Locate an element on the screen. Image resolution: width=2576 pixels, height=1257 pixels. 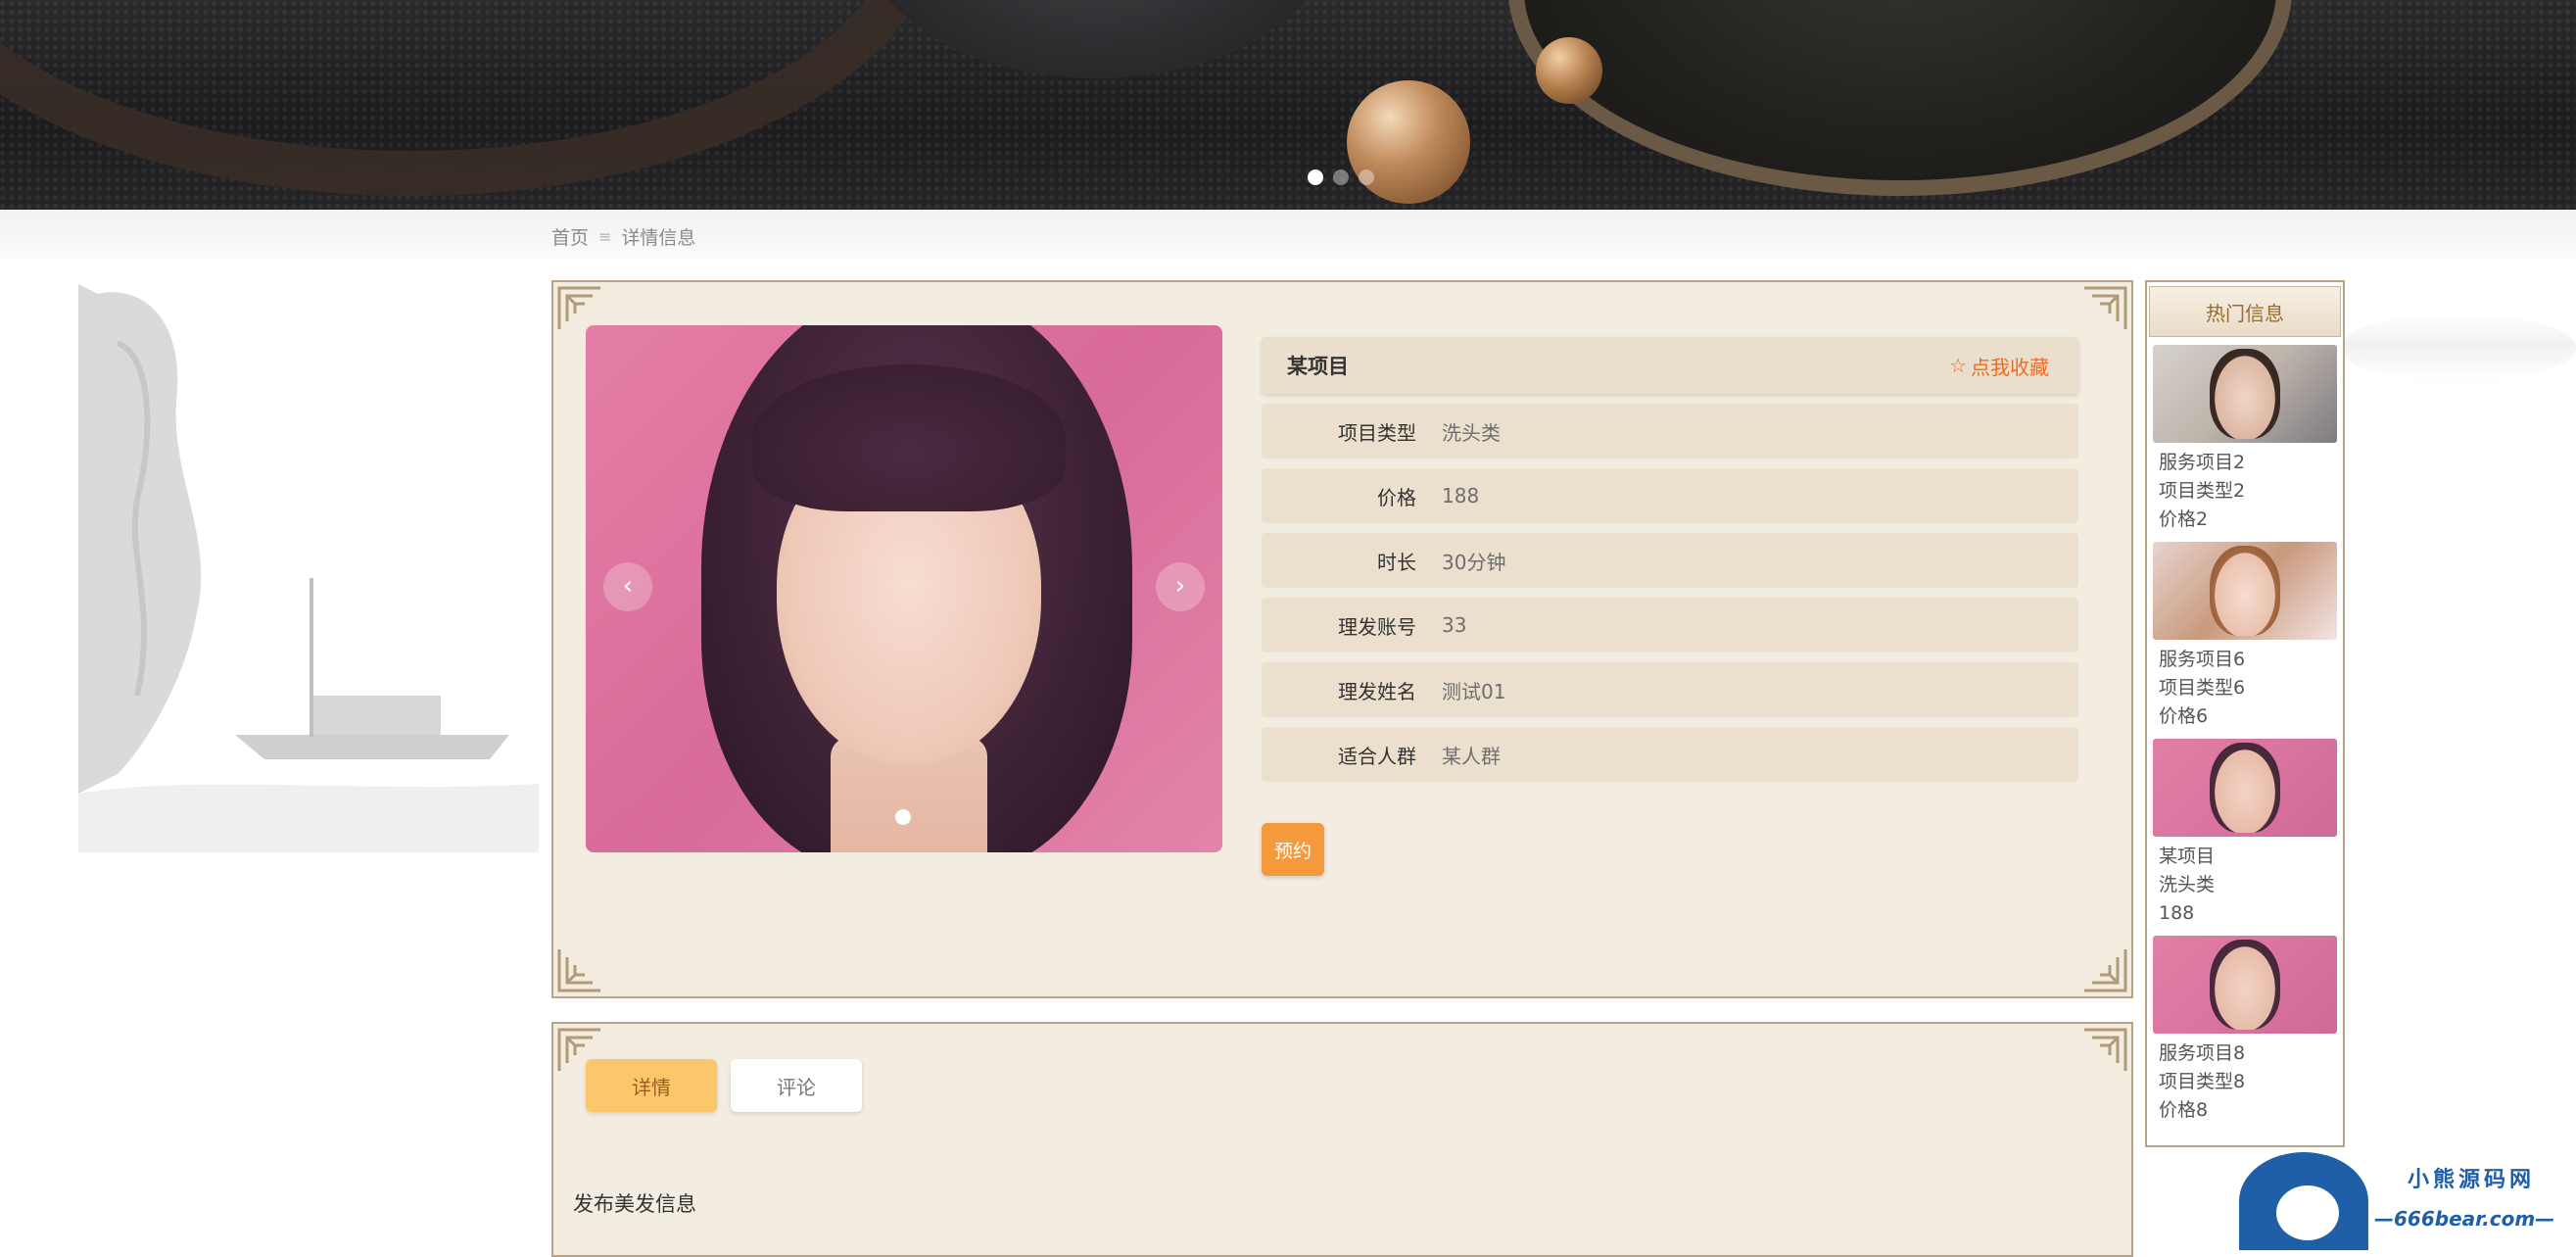
carousel-dot is located at coordinates (903, 817).